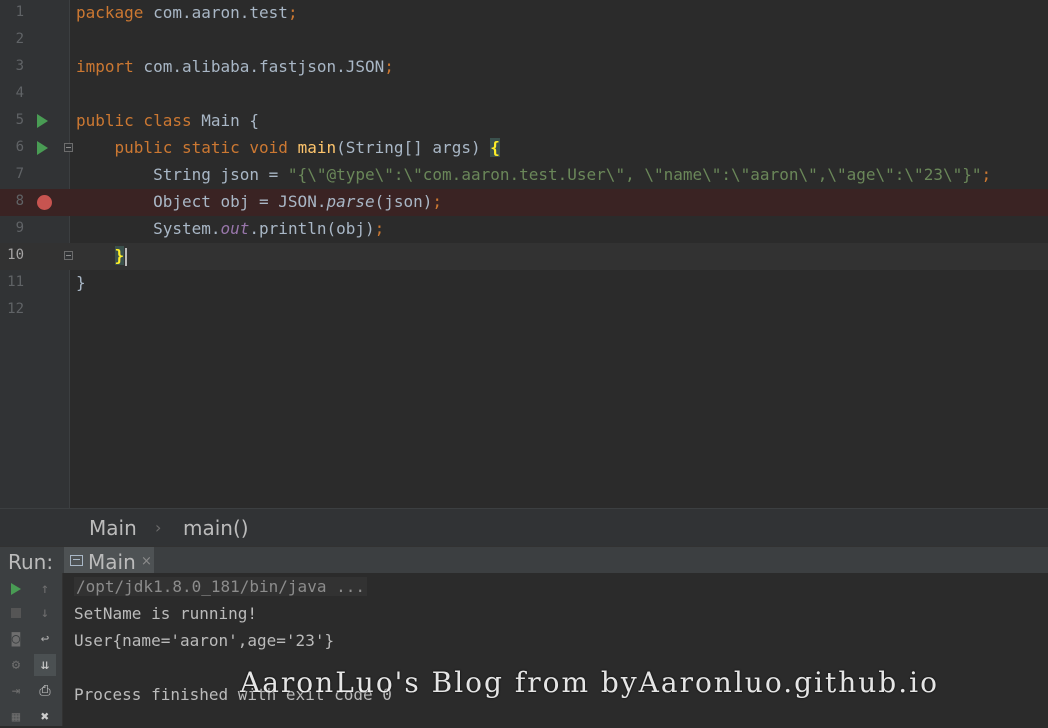 This screenshot has width=1048, height=728. Describe the element at coordinates (524, 67) in the screenshot. I see `code-line: 3 import com.alibaba.fastjson.JSON;` at that location.